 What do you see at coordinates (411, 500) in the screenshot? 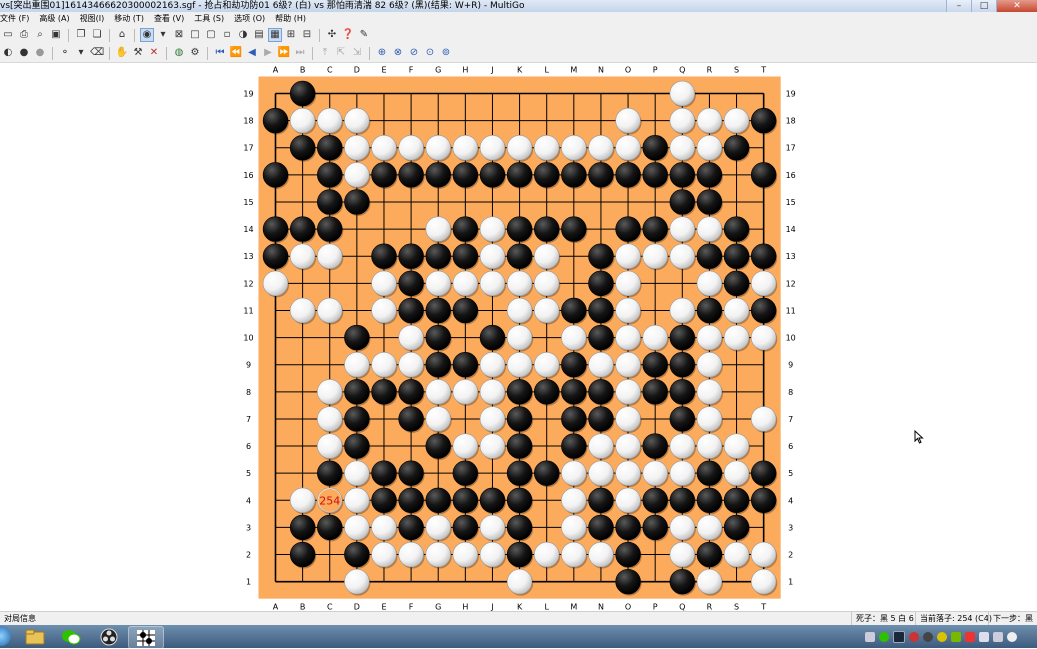
I see `black-stone-F4` at bounding box center [411, 500].